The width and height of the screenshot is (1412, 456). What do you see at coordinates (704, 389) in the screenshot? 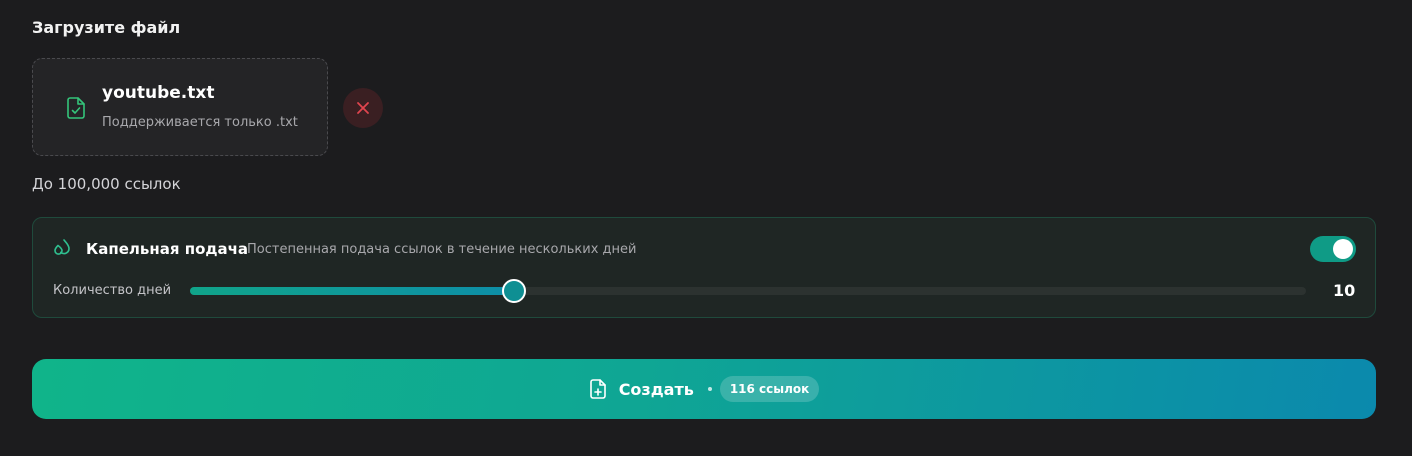
I see `create-button: Создать 116 ссылок` at bounding box center [704, 389].